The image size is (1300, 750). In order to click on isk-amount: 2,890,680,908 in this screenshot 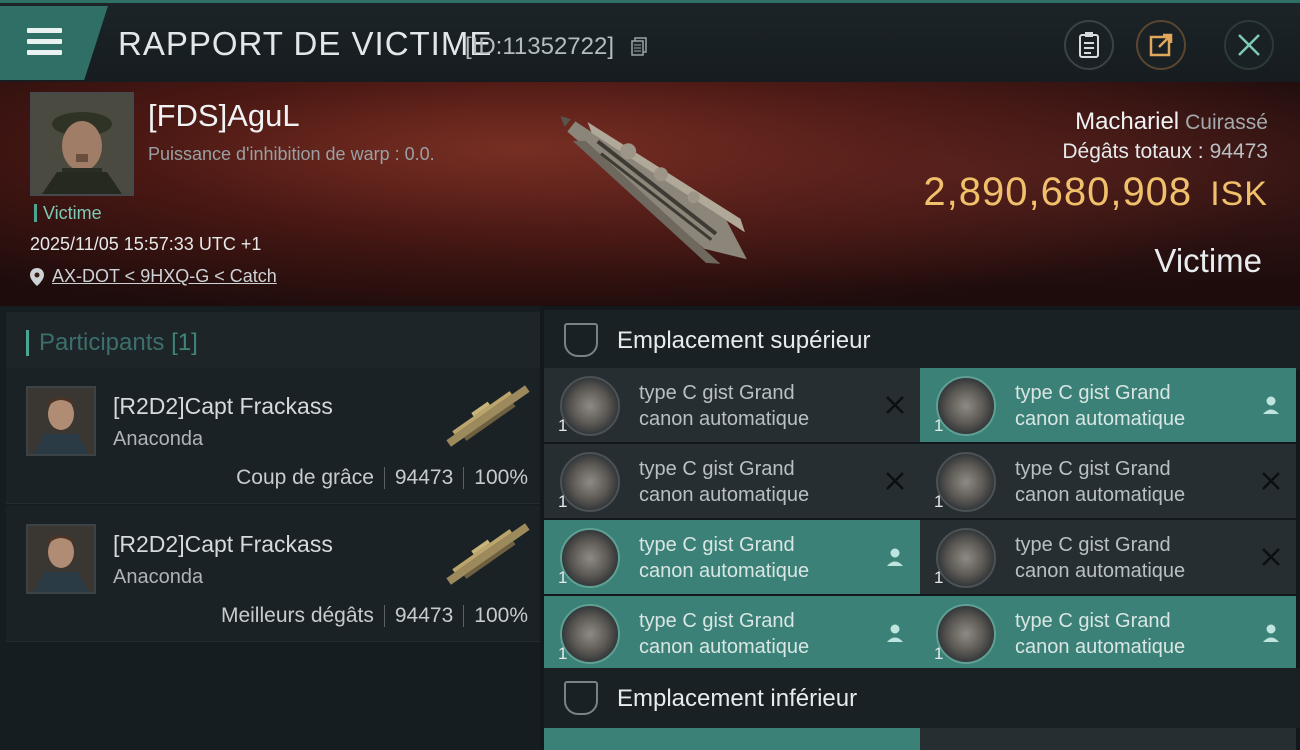, I will do `click(1058, 192)`.